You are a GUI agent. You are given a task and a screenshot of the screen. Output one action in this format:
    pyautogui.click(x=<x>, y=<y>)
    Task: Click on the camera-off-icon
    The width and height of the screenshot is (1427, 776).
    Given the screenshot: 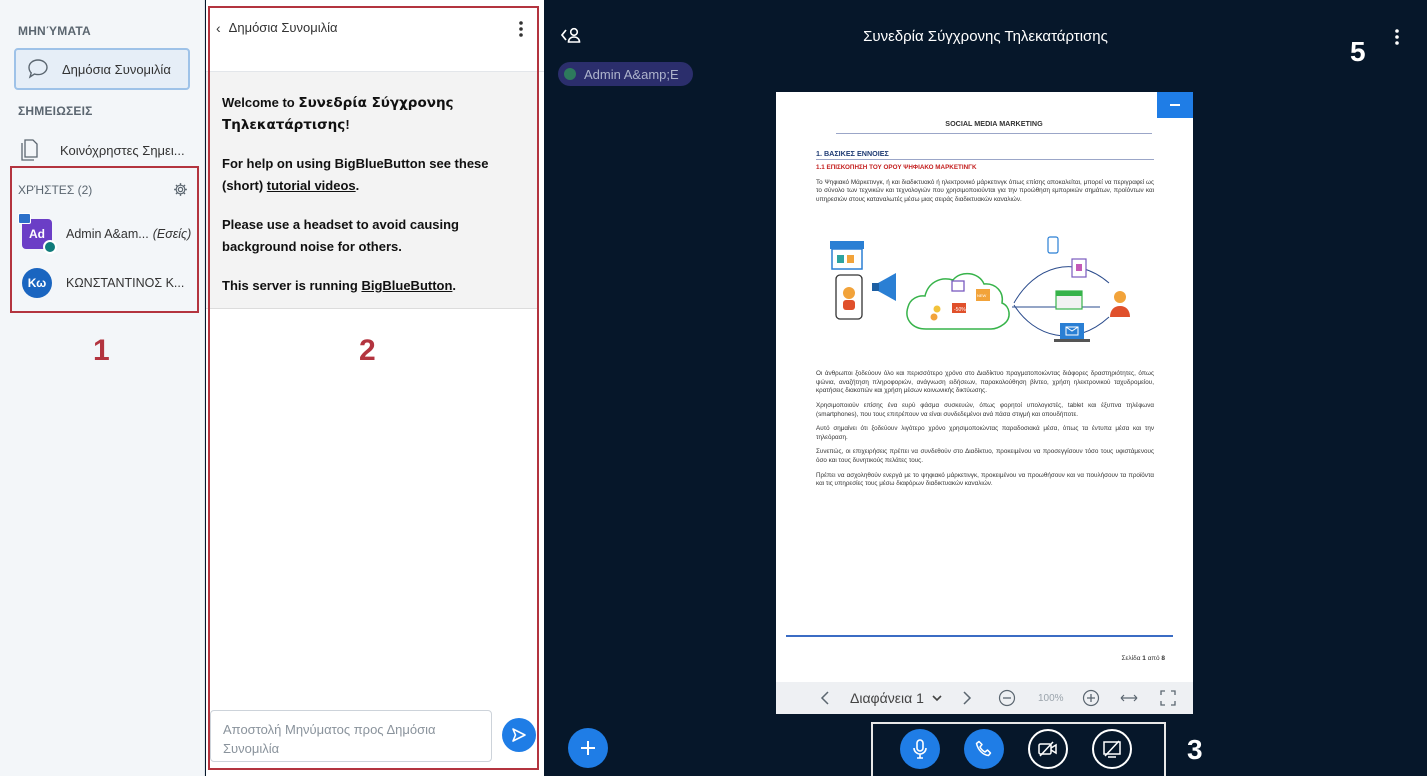 What is the action you would take?
    pyautogui.click(x=1047, y=749)
    